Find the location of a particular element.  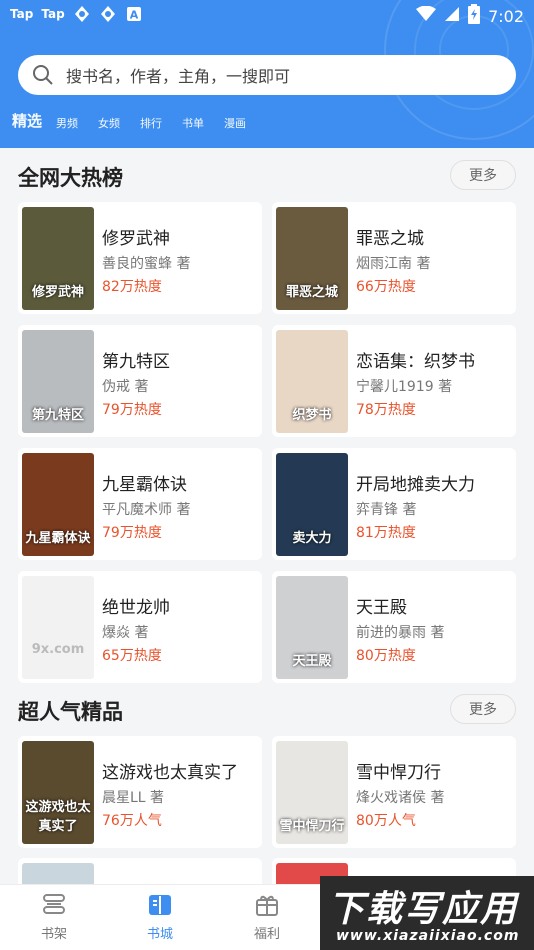

book-cover-title: 雪中悍刀行 is located at coordinates (312, 826).